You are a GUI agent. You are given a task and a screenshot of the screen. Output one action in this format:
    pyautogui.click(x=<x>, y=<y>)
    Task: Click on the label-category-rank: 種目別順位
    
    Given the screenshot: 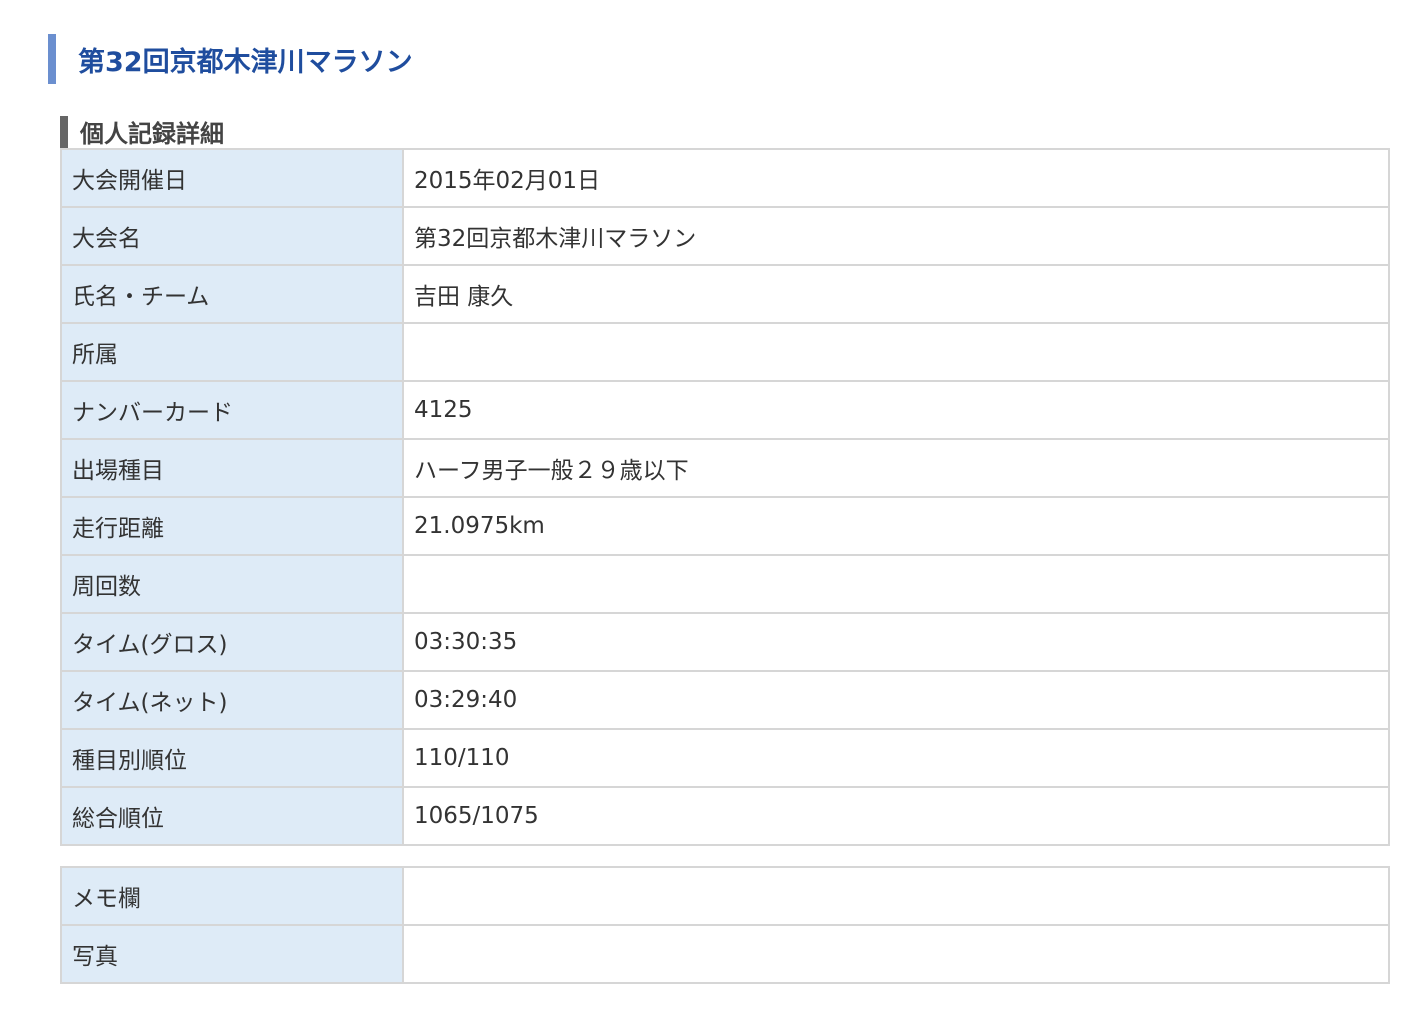 What is the action you would take?
    pyautogui.click(x=232, y=758)
    